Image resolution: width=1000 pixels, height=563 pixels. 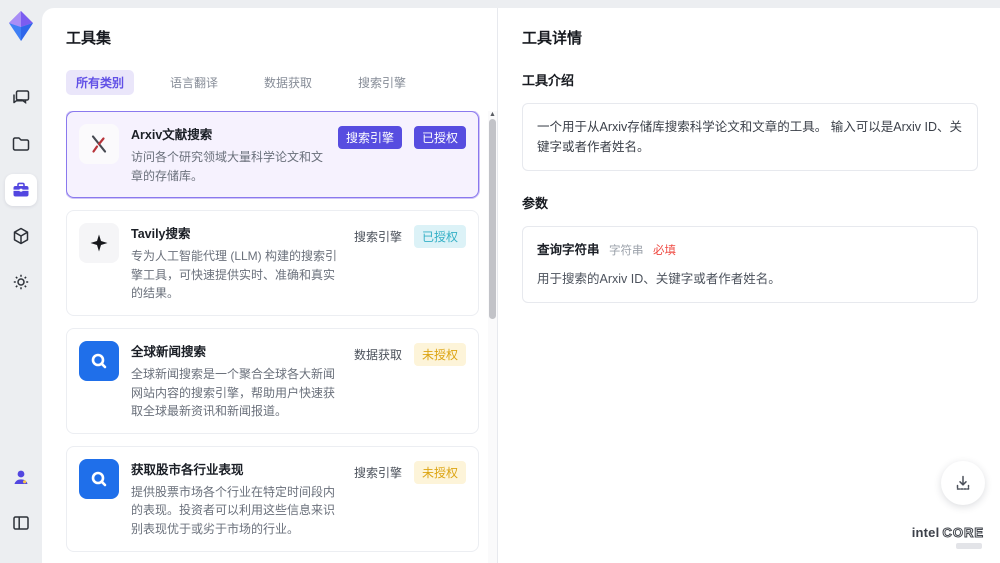 I want to click on market-search-logo-icon, so click(x=99, y=478).